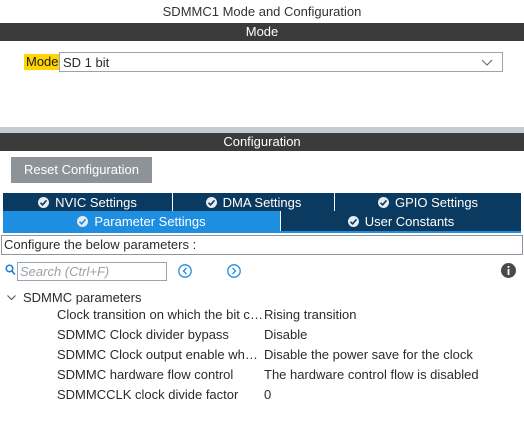  Describe the element at coordinates (436, 202) in the screenshot. I see `tab-label: GPIO Settings` at that location.